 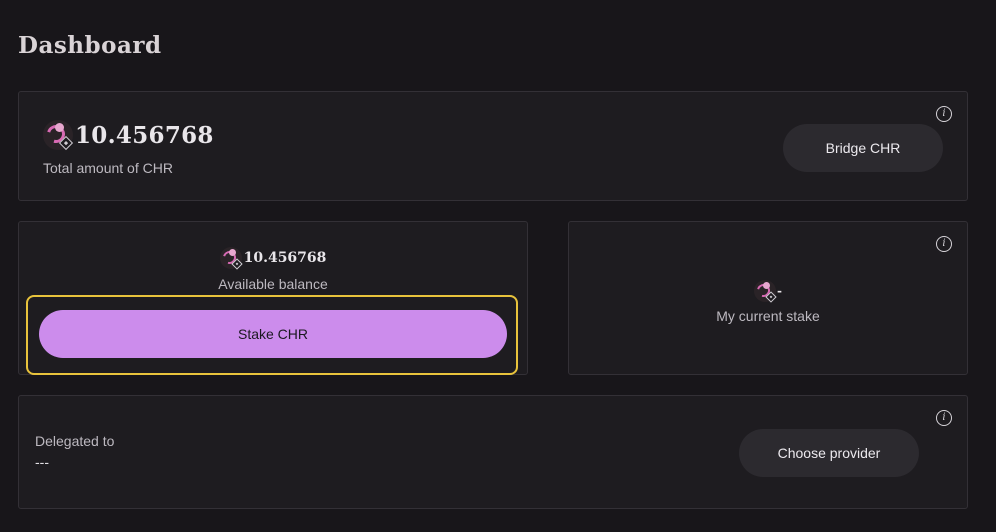 I want to click on current-stake-card: i - My current stake, so click(x=768, y=298).